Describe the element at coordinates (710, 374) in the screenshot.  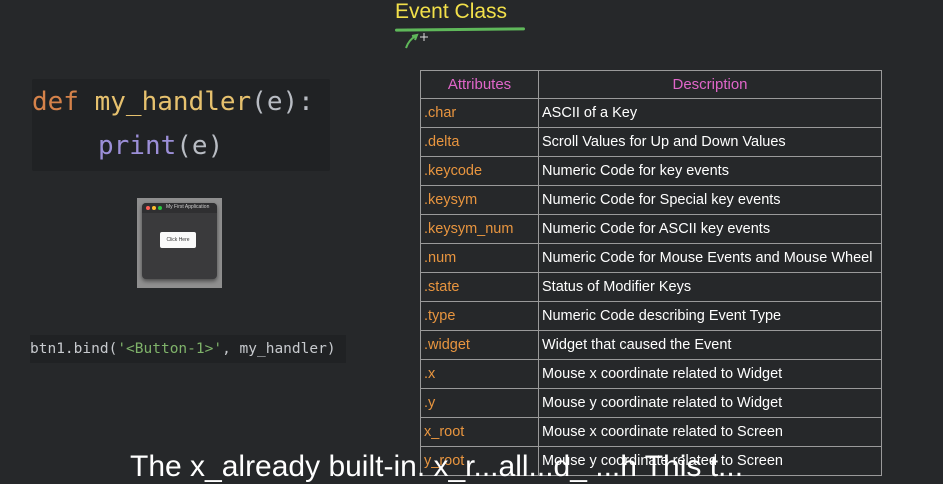
I see `desc-cell: Mouse x coordinate related to Widget` at that location.